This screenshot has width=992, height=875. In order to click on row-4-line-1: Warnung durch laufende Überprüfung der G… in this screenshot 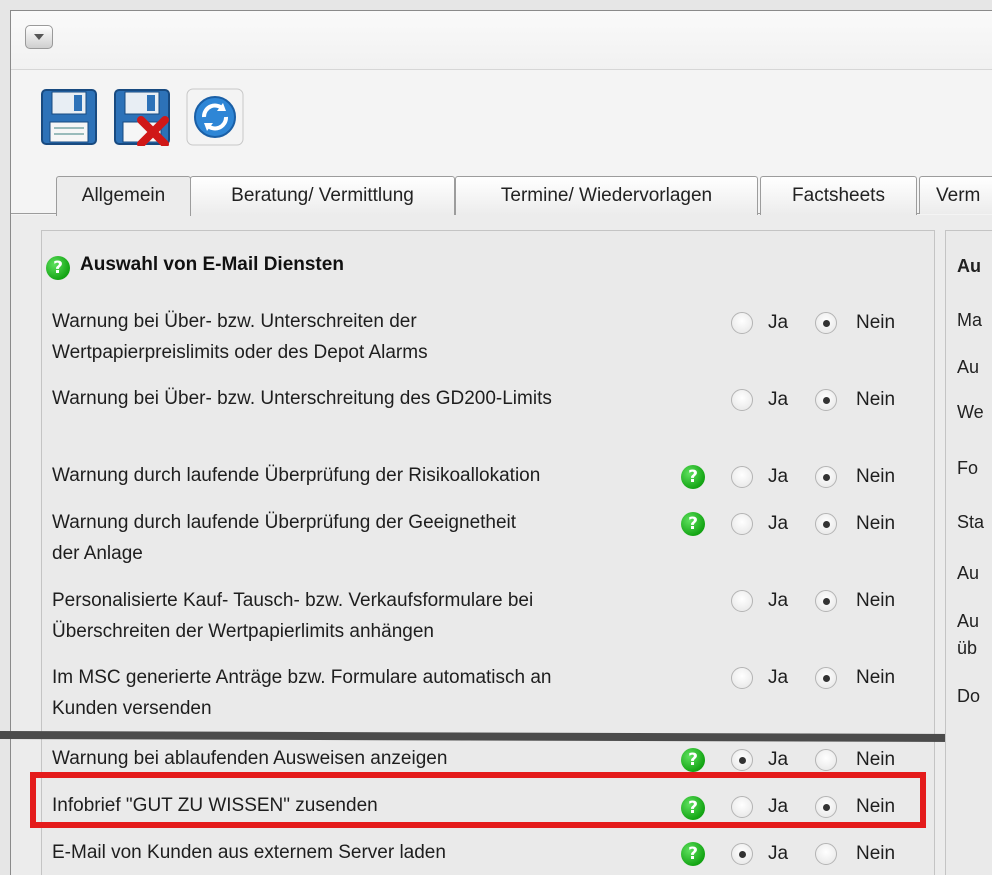, I will do `click(284, 522)`.